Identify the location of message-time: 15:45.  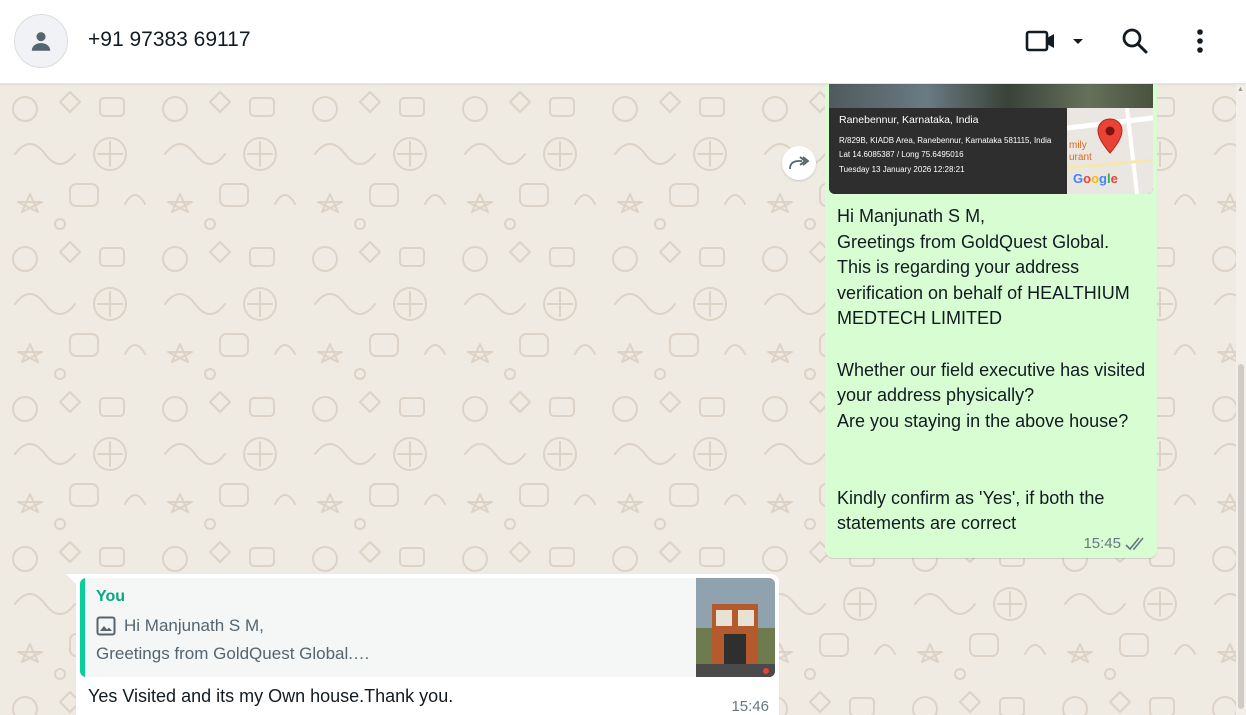
(1102, 543).